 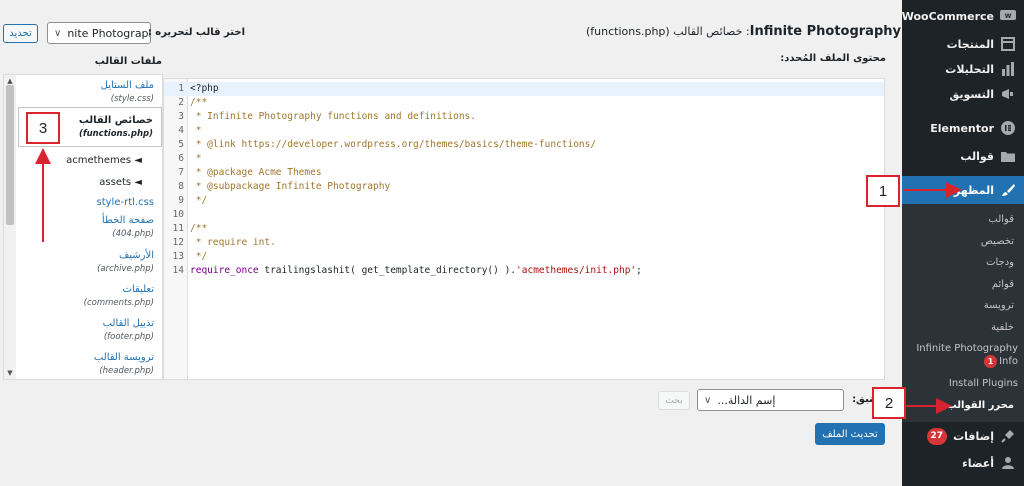 I want to click on submenu-install-plugins: Install Plugins, so click(x=963, y=383).